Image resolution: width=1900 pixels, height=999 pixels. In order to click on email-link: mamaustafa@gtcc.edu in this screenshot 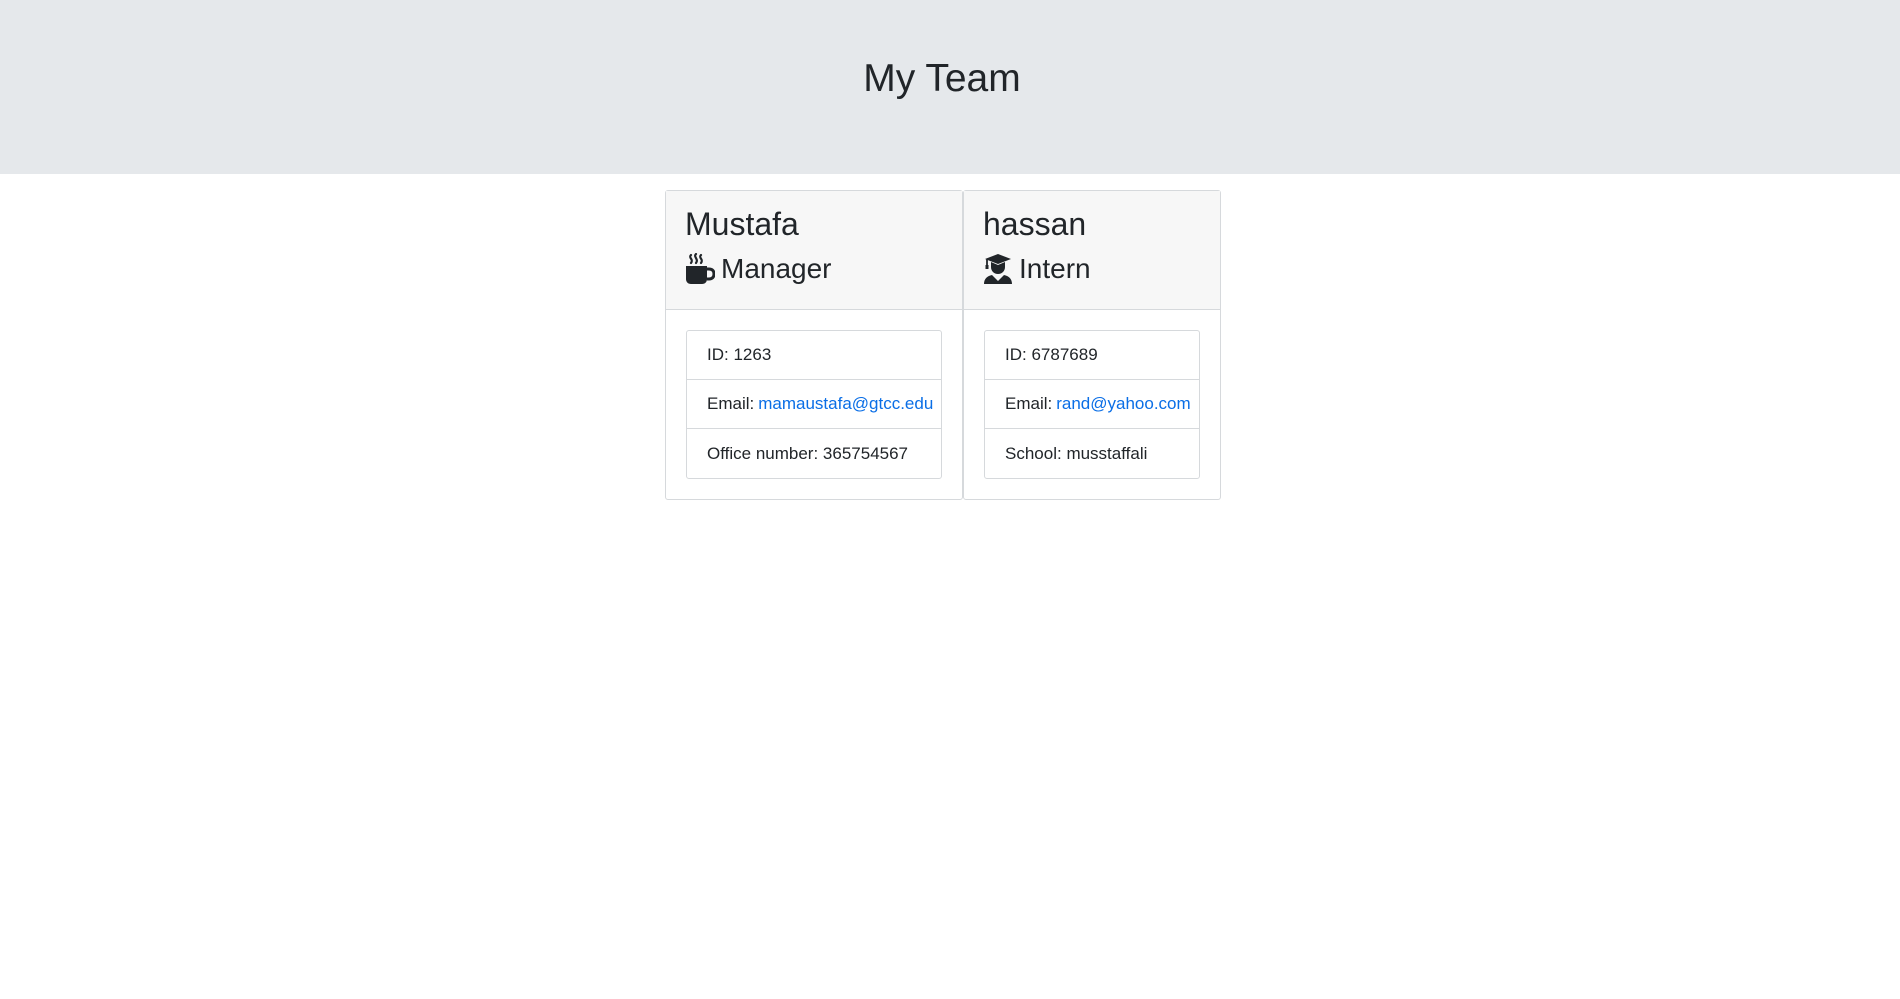, I will do `click(845, 404)`.